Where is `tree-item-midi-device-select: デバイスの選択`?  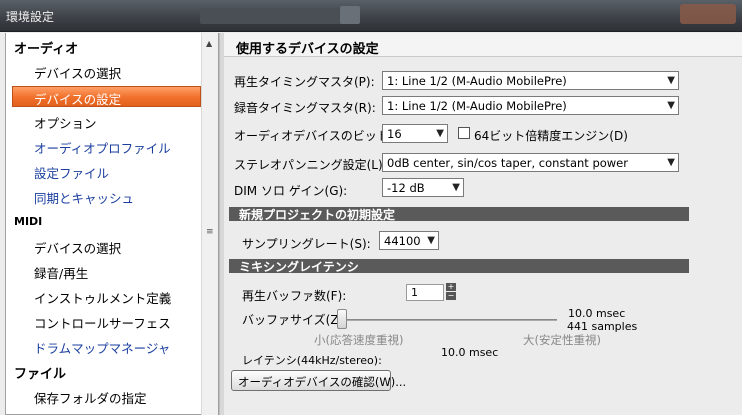
tree-item-midi-device-select: デバイスの選択 is located at coordinates (77, 247).